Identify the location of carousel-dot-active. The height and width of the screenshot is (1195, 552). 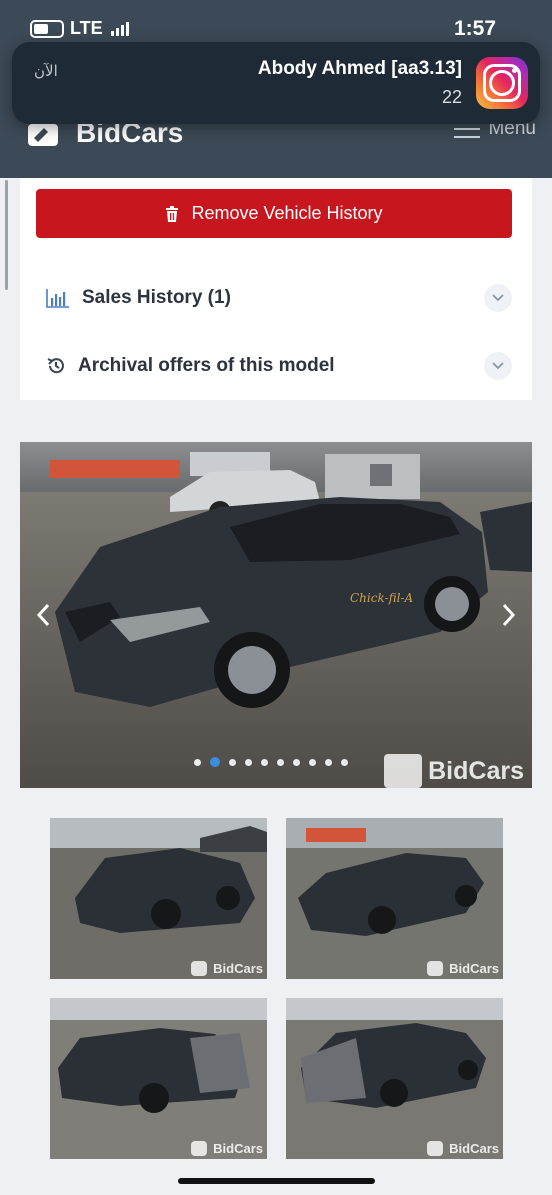
(215, 762).